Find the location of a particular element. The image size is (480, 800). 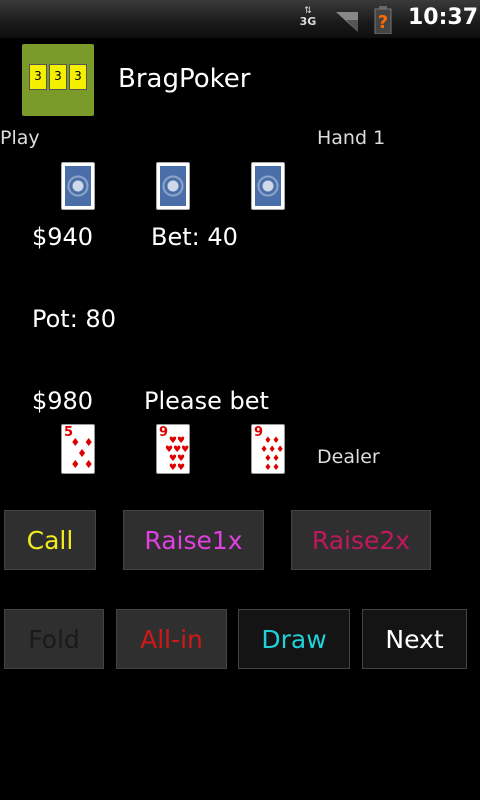

status-message: Please bet is located at coordinates (206, 401).